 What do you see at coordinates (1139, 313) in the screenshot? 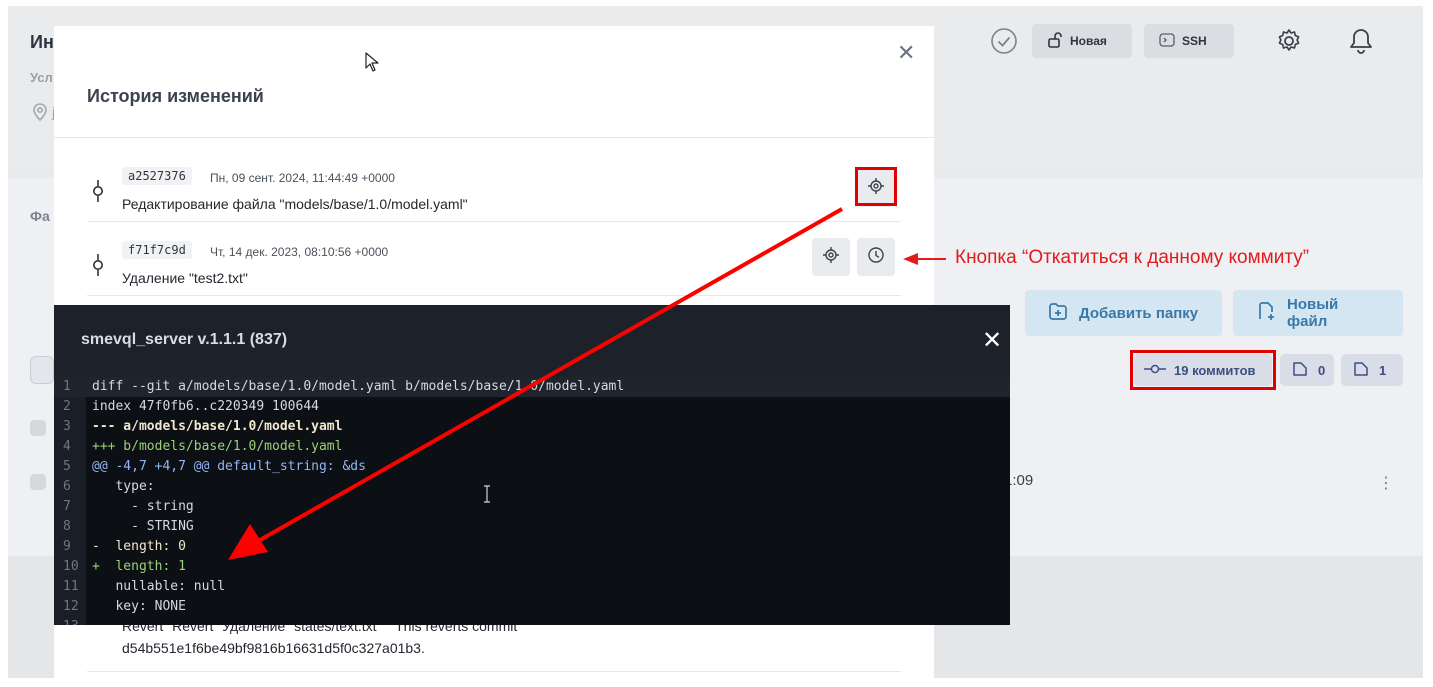
I see `add-folder-label: Добавить папку` at bounding box center [1139, 313].